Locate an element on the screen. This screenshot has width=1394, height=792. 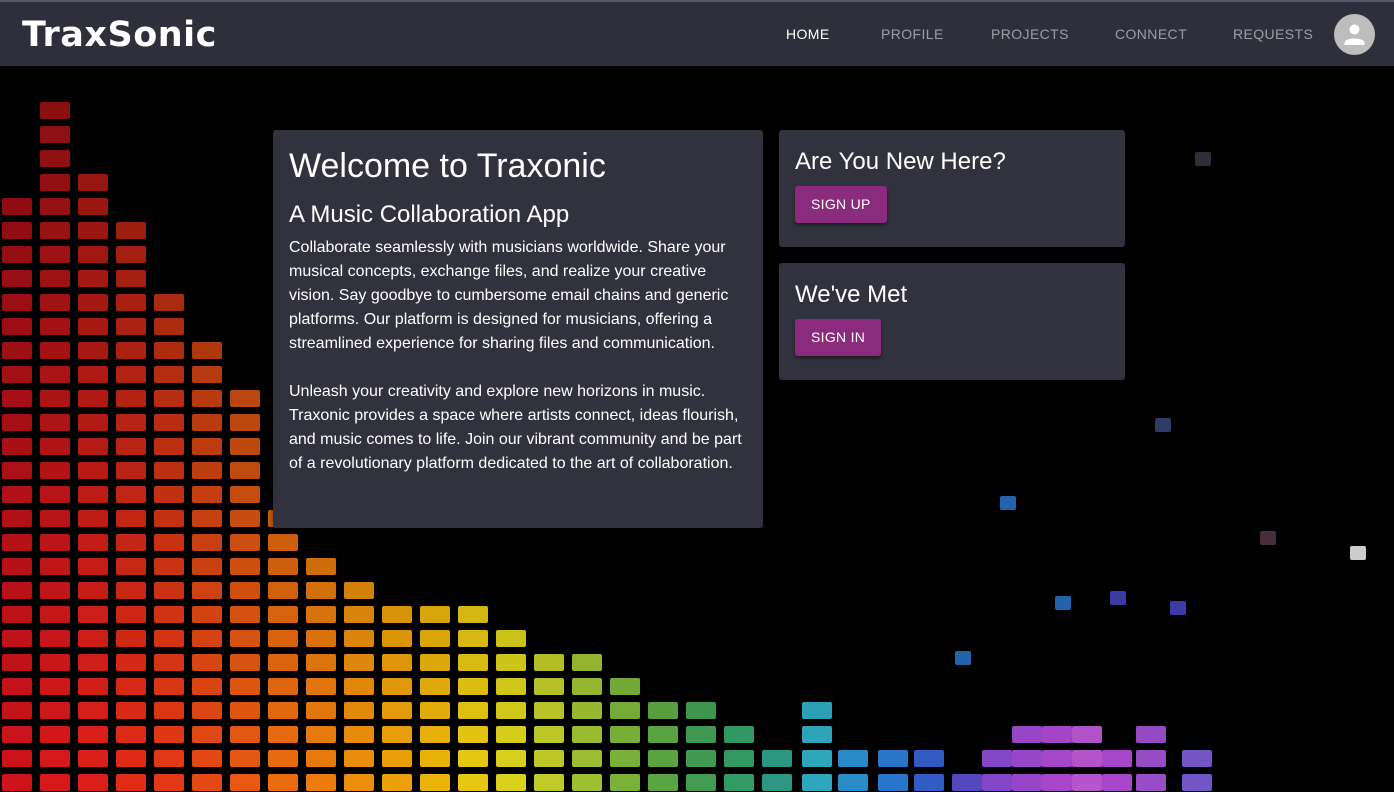
person-icon is located at coordinates (1354, 34).